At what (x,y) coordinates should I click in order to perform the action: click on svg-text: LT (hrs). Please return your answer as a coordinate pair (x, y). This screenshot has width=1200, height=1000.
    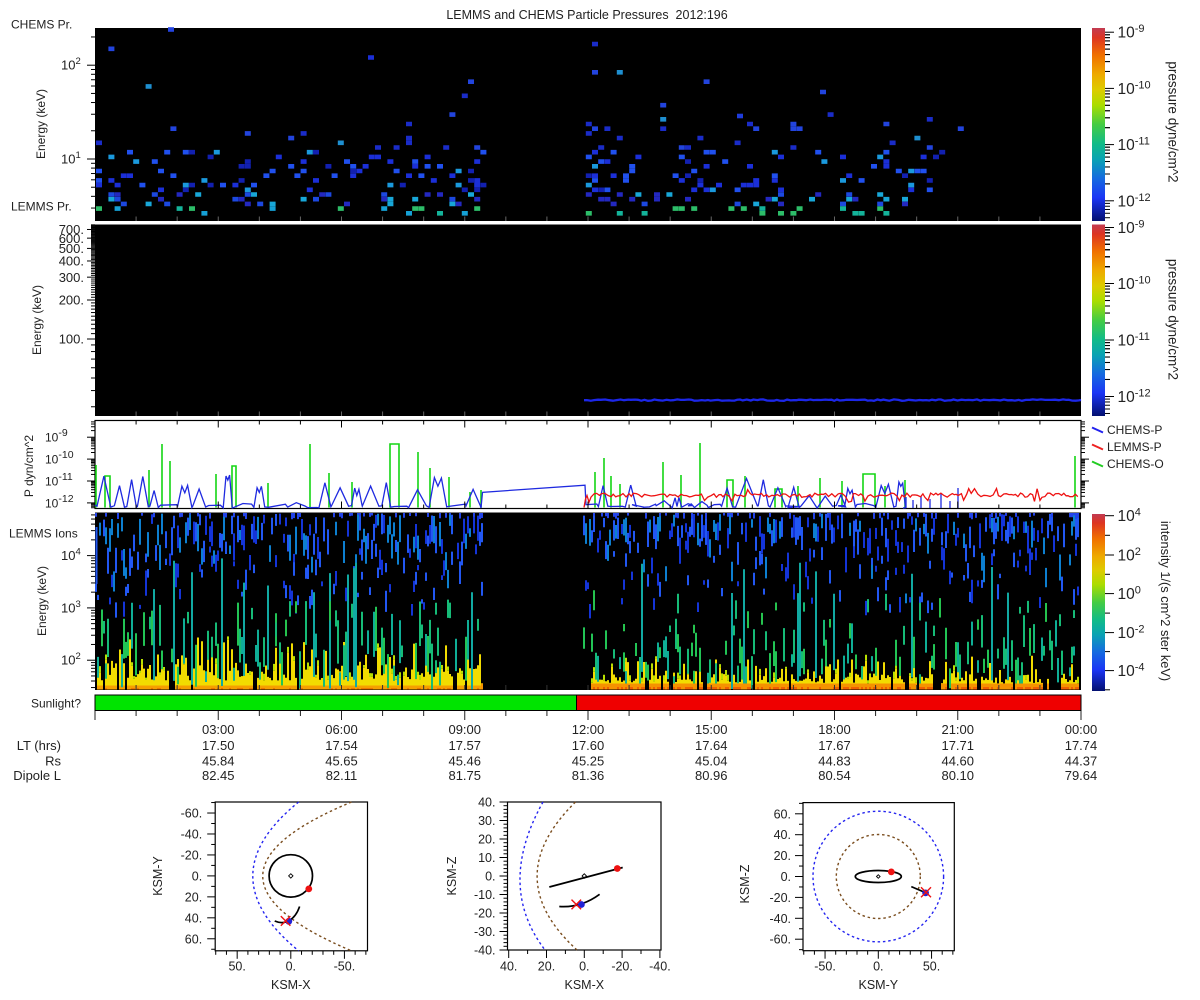
    Looking at the image, I should click on (39, 745).